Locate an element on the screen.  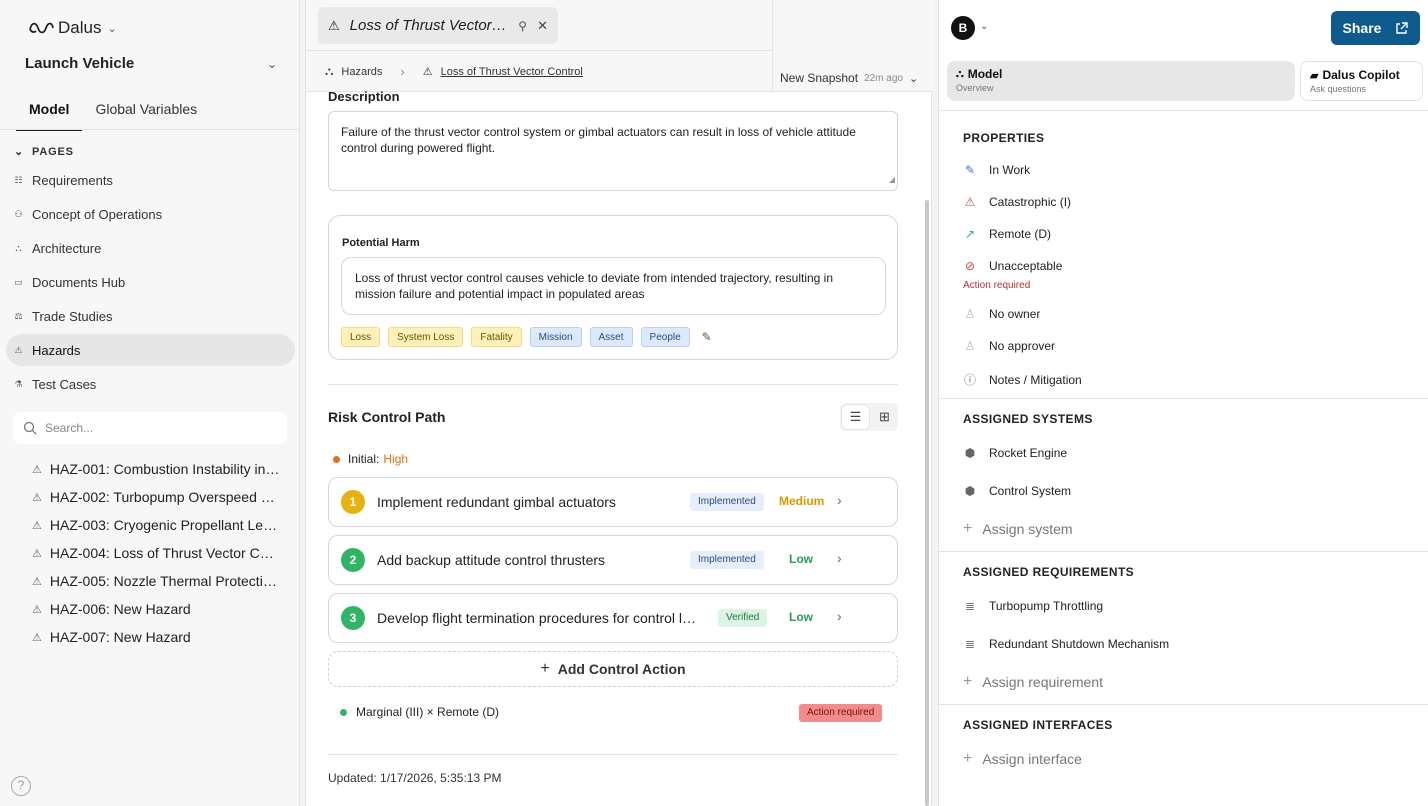
sidebar-item-test-cases: ⚗ Test Cases is located at coordinates (150, 384).